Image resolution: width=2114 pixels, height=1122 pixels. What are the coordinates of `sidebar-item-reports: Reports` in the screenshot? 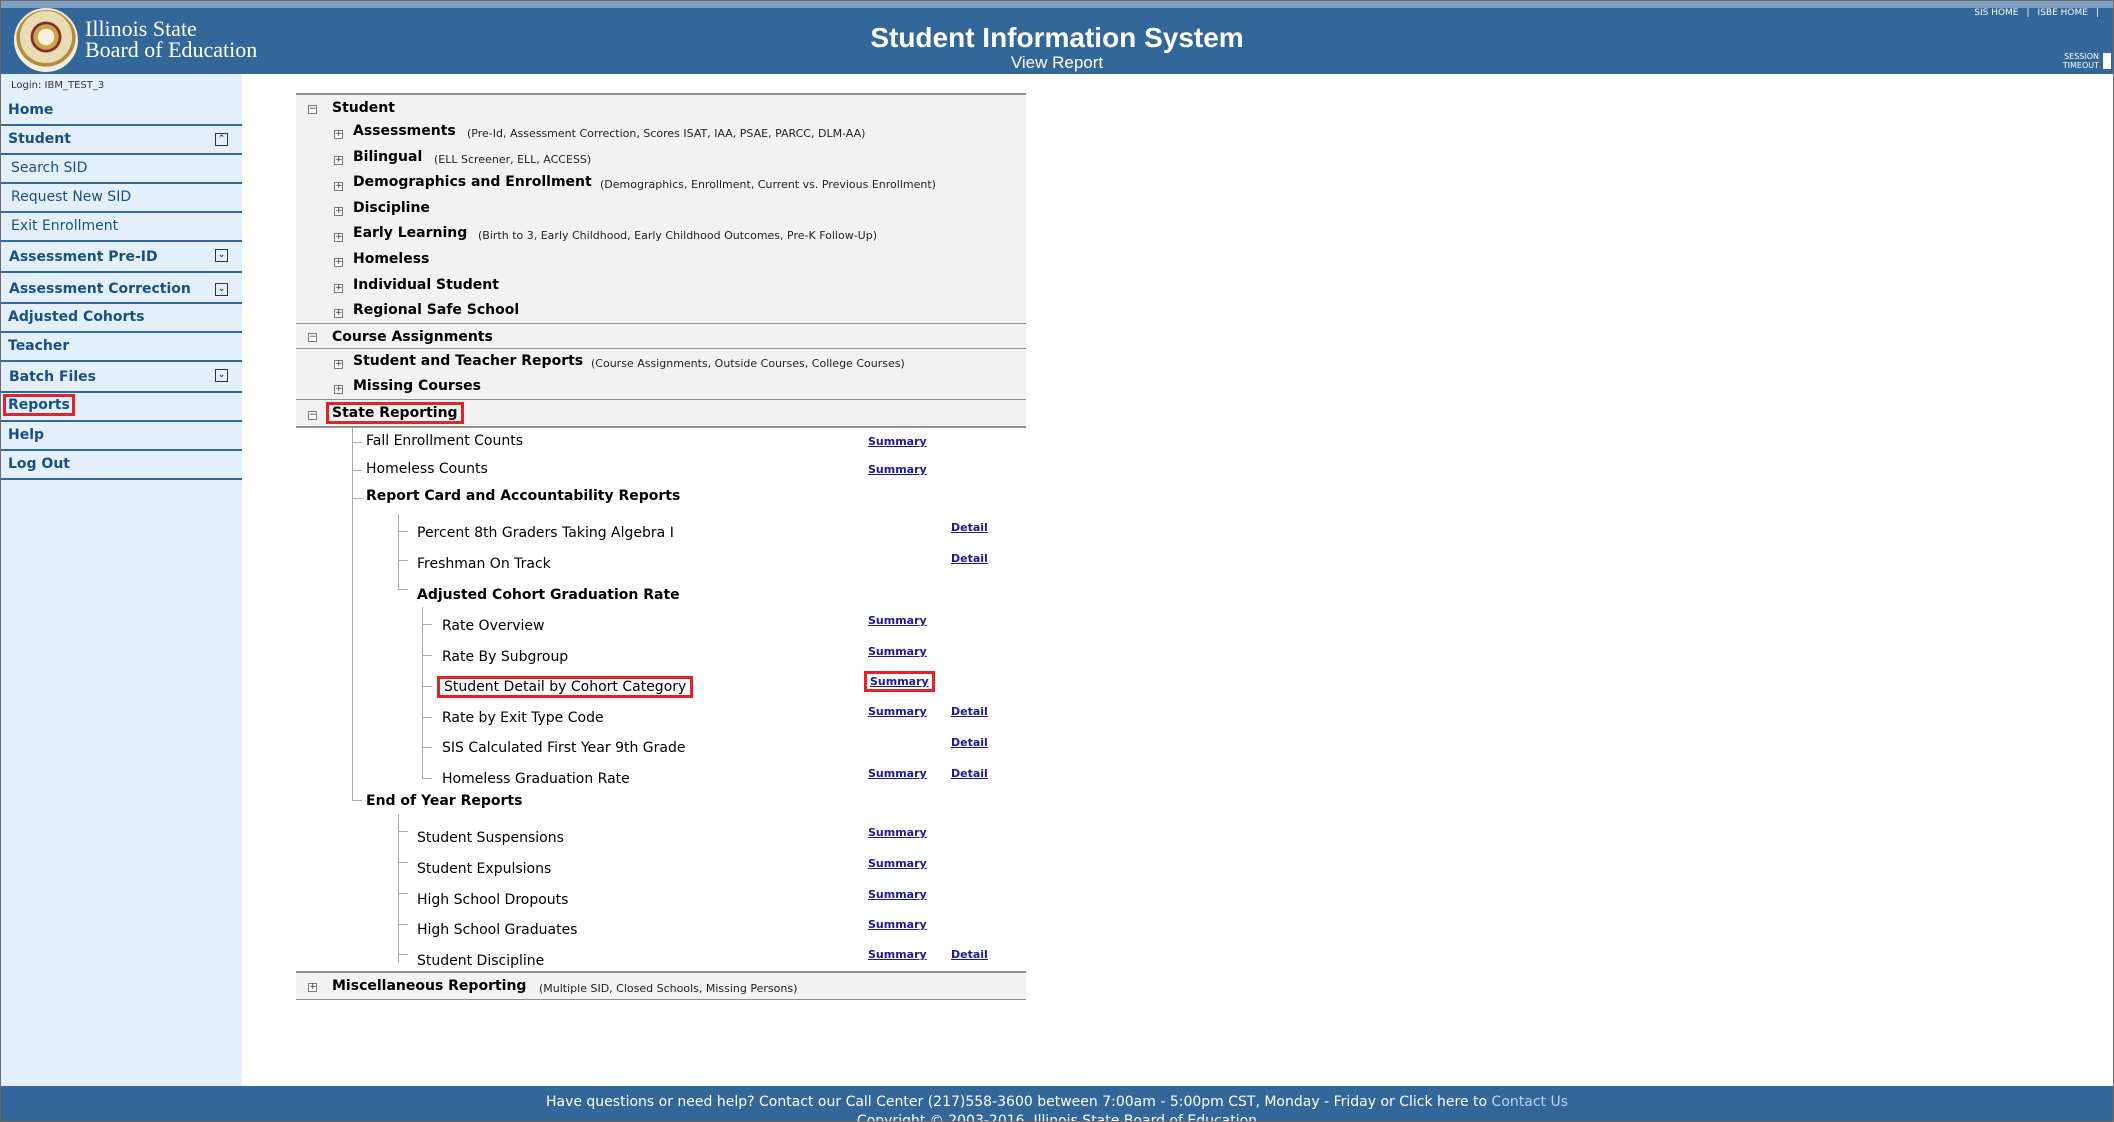 It's located at (121, 407).